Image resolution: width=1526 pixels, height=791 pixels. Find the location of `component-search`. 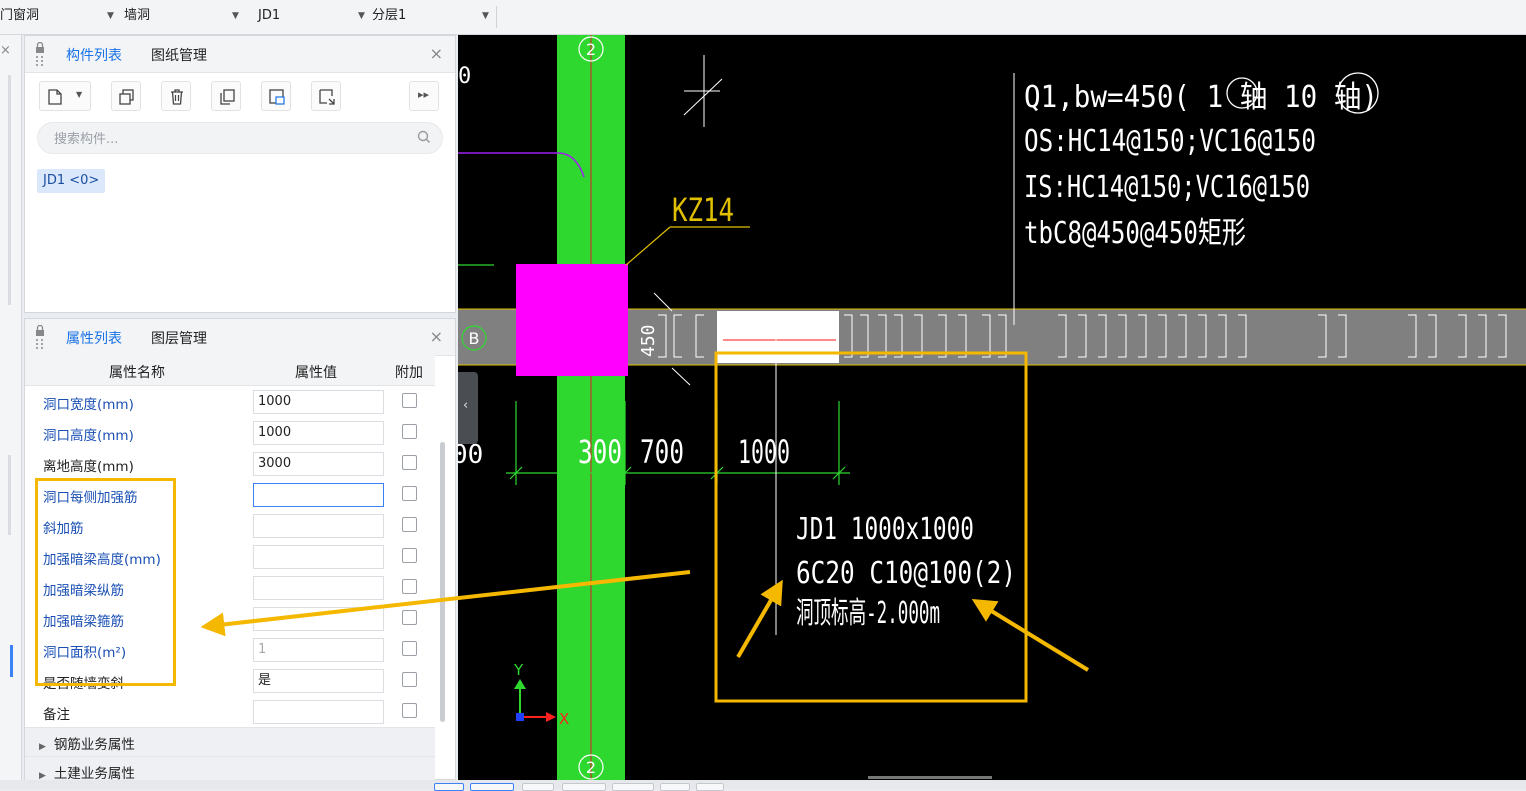

component-search is located at coordinates (240, 138).